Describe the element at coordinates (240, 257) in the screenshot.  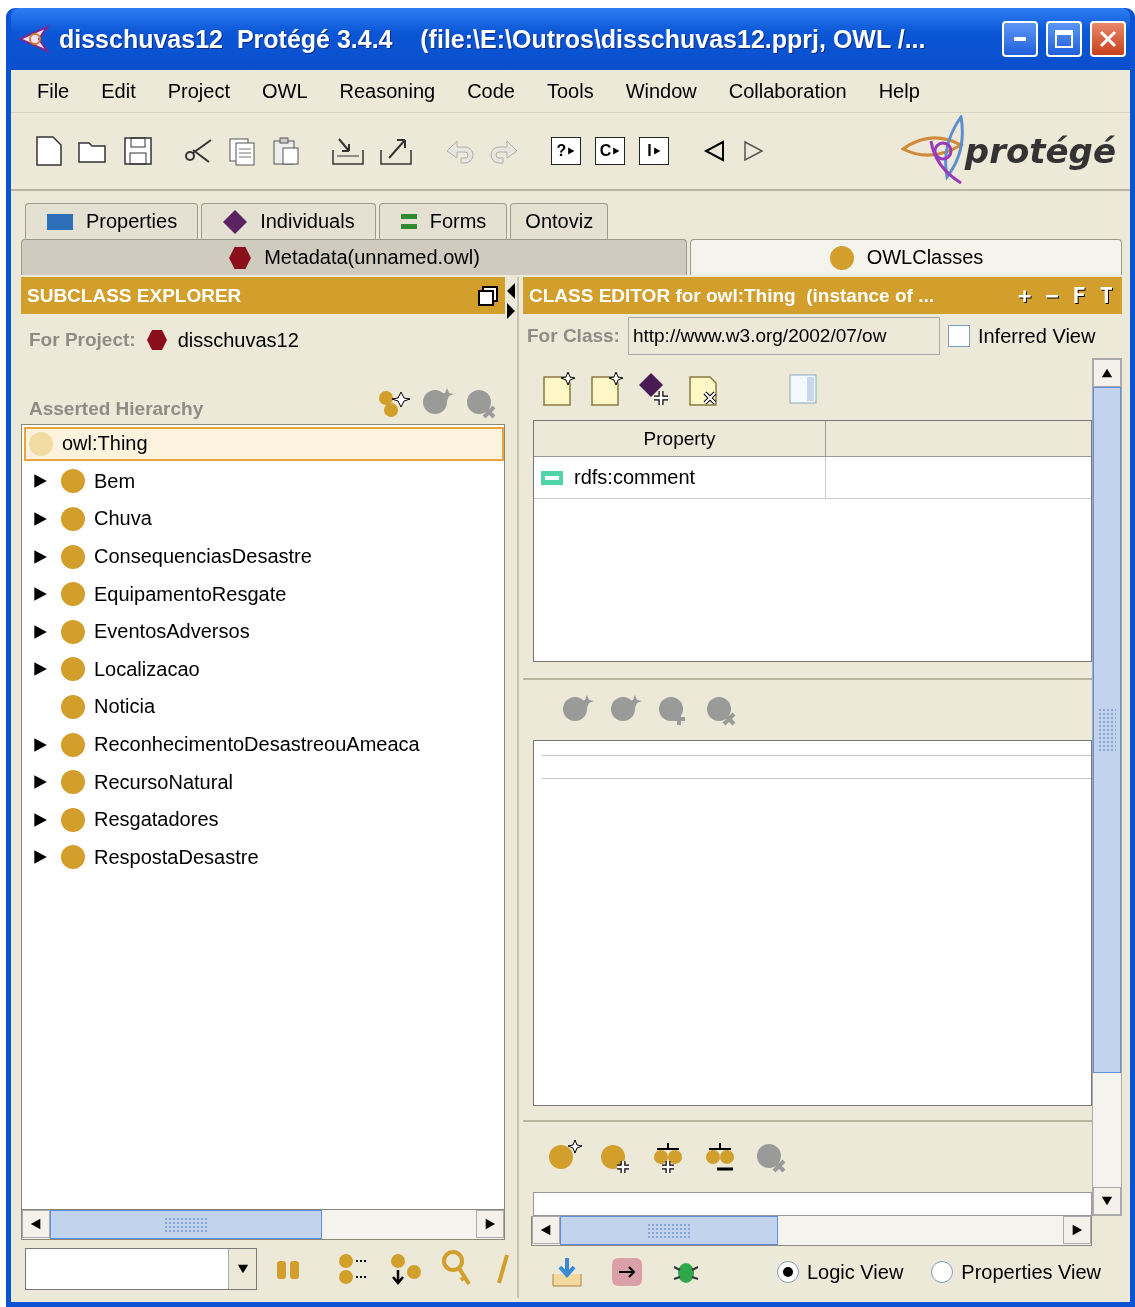
I see `hexagon-icon` at that location.